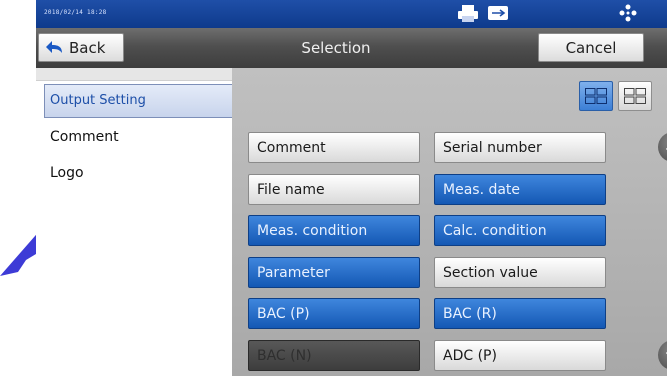 The height and width of the screenshot is (376, 667). I want to click on item-button: Serial number, so click(520, 147).